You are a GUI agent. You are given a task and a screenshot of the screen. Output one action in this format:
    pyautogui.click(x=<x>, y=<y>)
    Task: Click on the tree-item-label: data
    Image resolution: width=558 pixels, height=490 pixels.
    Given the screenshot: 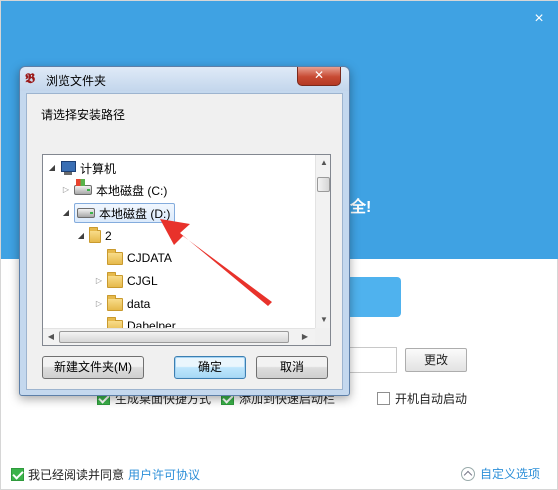 What is the action you would take?
    pyautogui.click(x=139, y=304)
    